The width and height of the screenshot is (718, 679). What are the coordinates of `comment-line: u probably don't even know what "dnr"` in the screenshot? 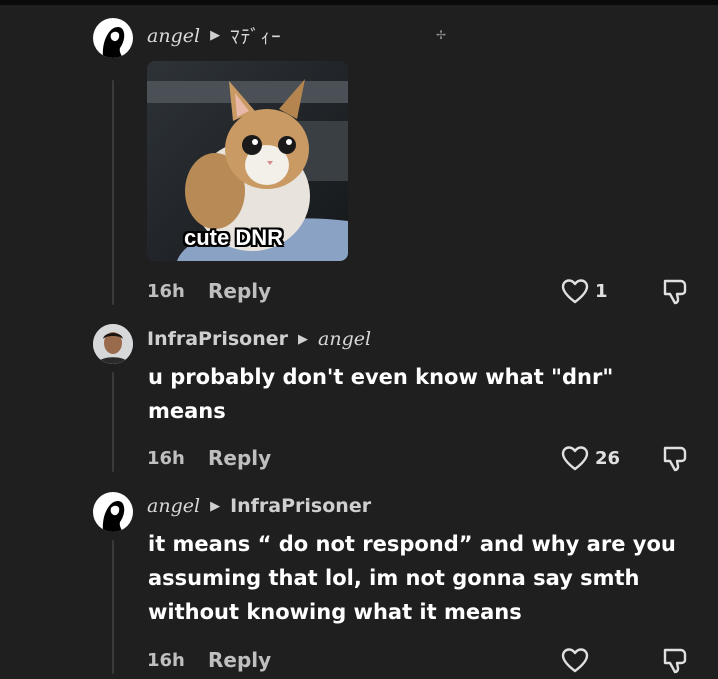 It's located at (381, 377).